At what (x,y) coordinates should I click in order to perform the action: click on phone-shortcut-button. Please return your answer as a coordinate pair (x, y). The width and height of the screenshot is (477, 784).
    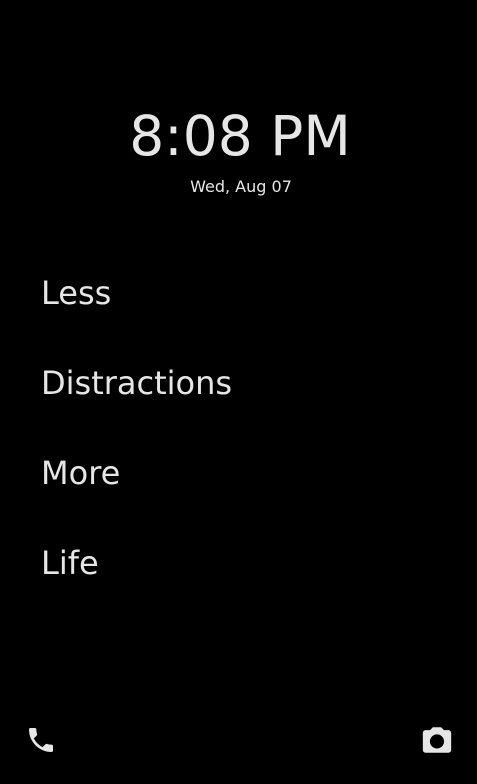
    Looking at the image, I should click on (41, 740).